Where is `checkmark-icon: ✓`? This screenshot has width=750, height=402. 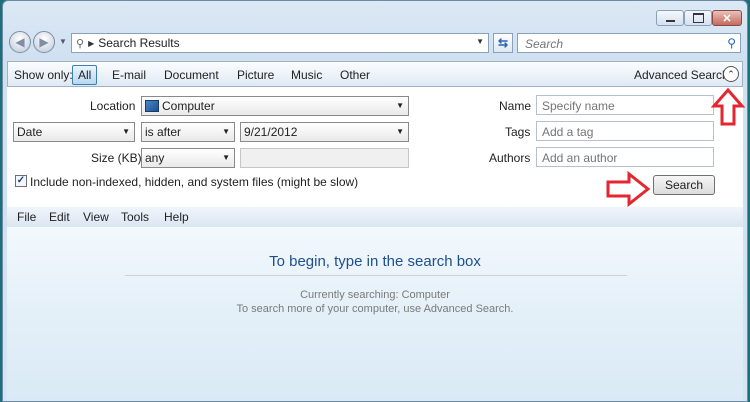 checkmark-icon: ✓ is located at coordinates (21, 180).